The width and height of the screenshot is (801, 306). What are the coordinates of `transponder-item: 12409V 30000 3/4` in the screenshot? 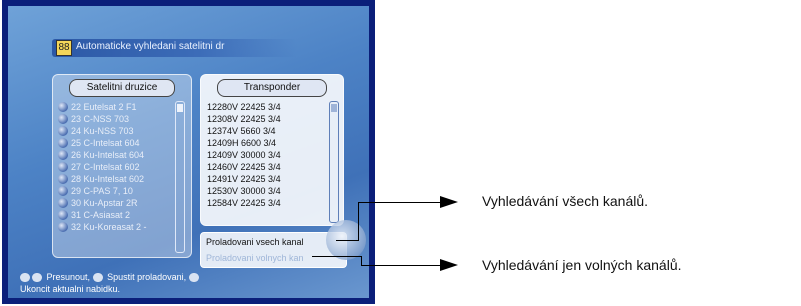 It's located at (264, 155).